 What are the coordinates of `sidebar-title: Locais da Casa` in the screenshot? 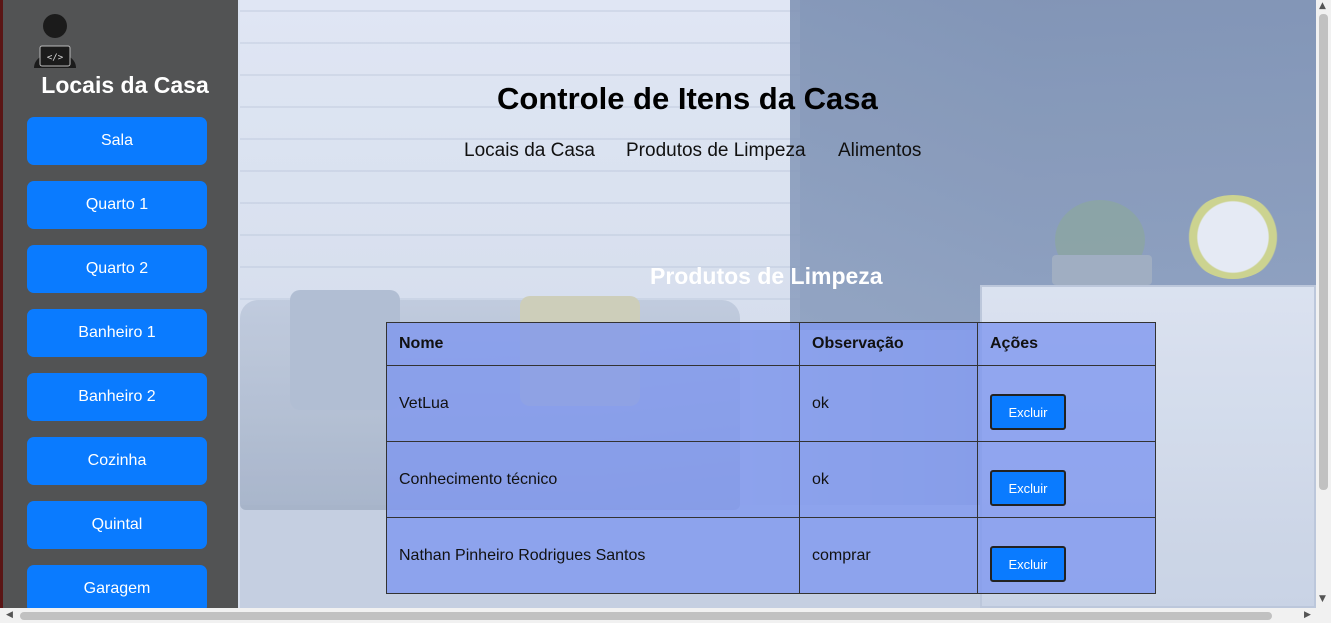 It's located at (125, 85).